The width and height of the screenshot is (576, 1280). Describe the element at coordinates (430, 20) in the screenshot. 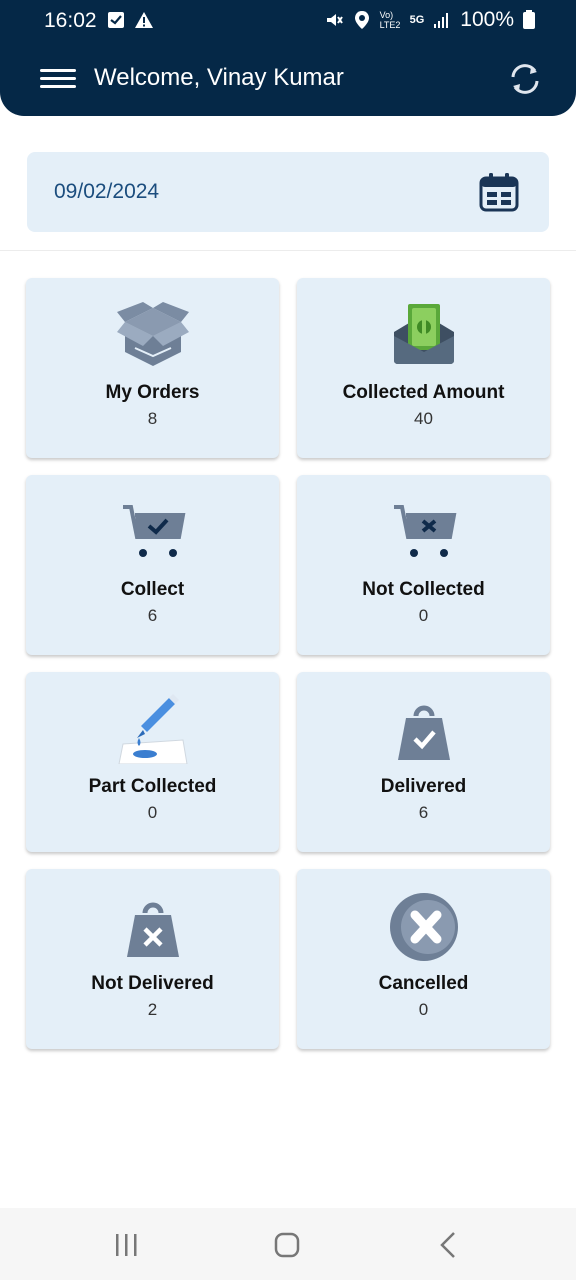

I see `status-right-icons: Vo) LTE2 5G 100%` at that location.